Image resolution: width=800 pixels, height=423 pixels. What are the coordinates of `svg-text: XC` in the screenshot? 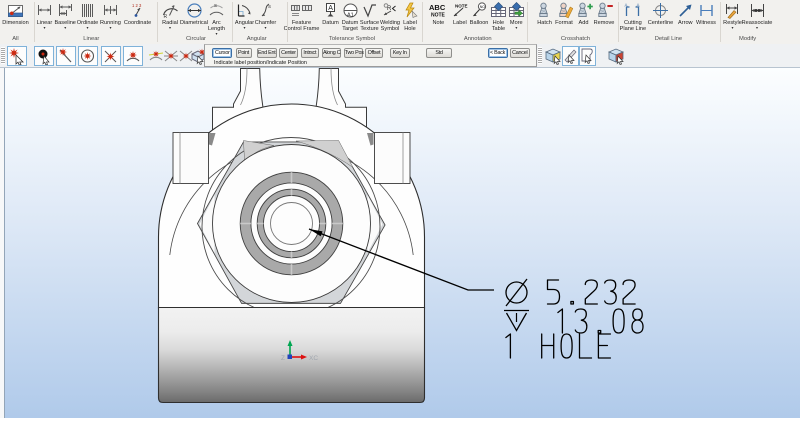 It's located at (313, 358).